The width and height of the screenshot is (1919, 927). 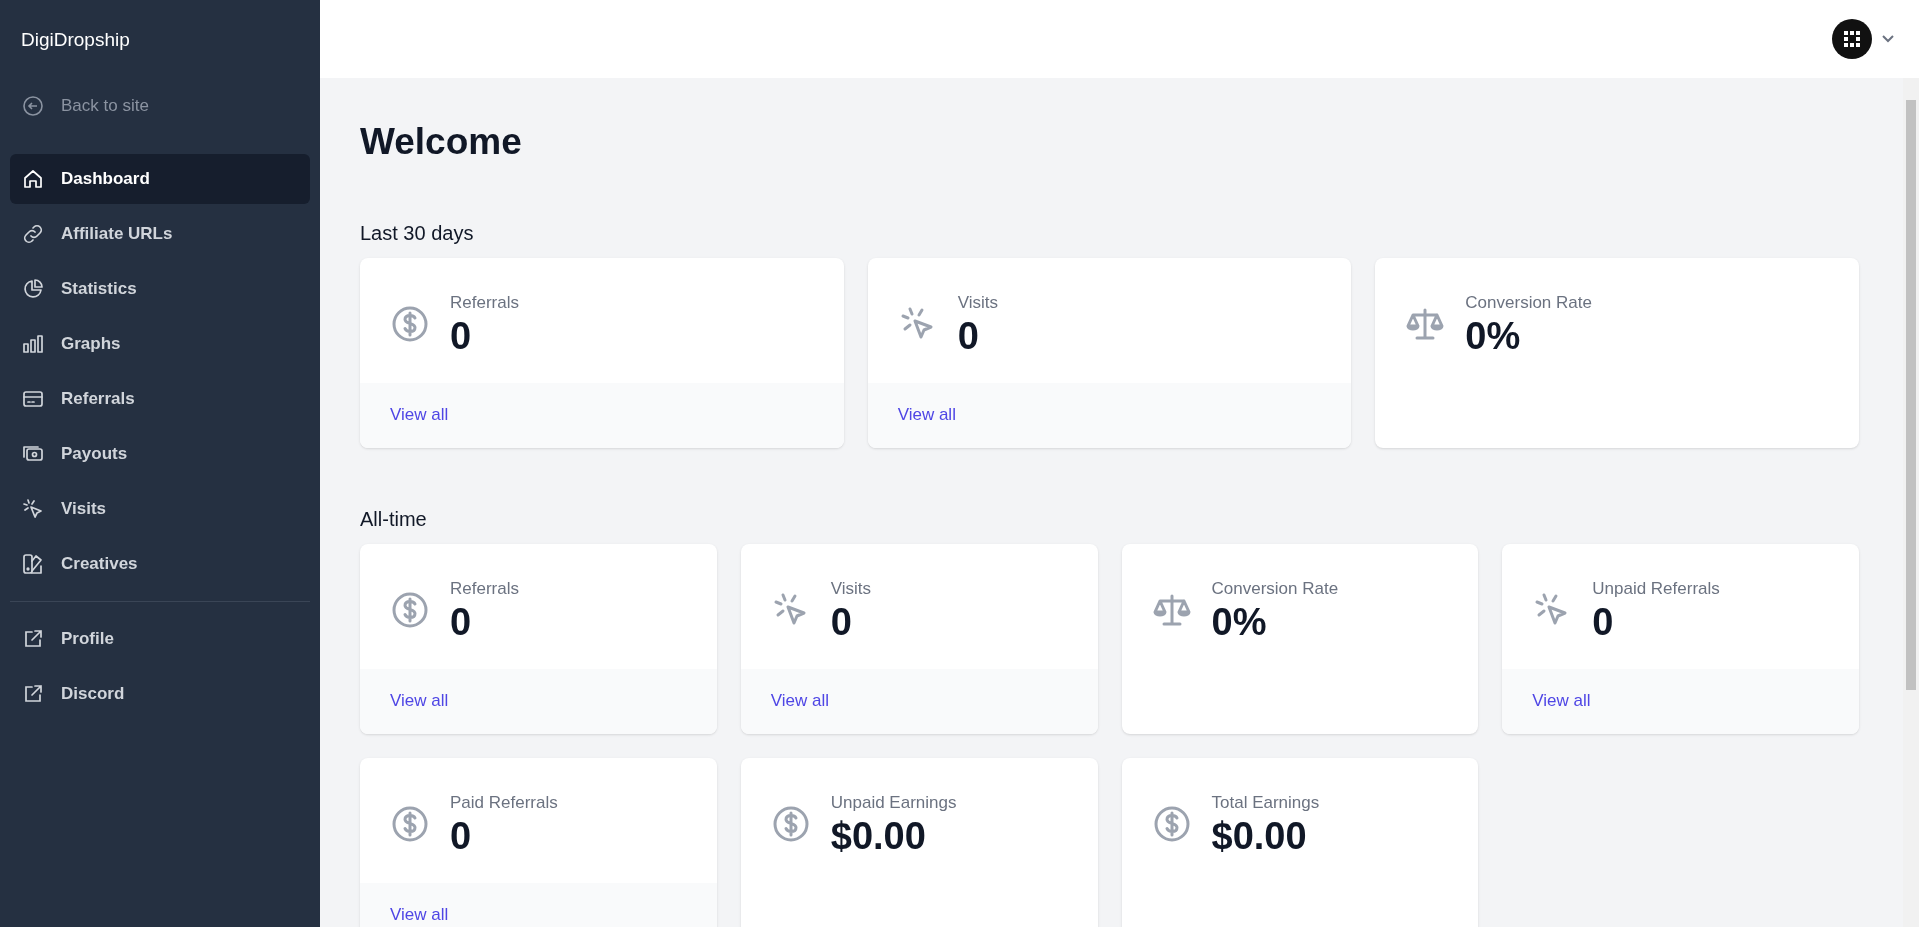 What do you see at coordinates (160, 694) in the screenshot?
I see `external-link: Discord` at bounding box center [160, 694].